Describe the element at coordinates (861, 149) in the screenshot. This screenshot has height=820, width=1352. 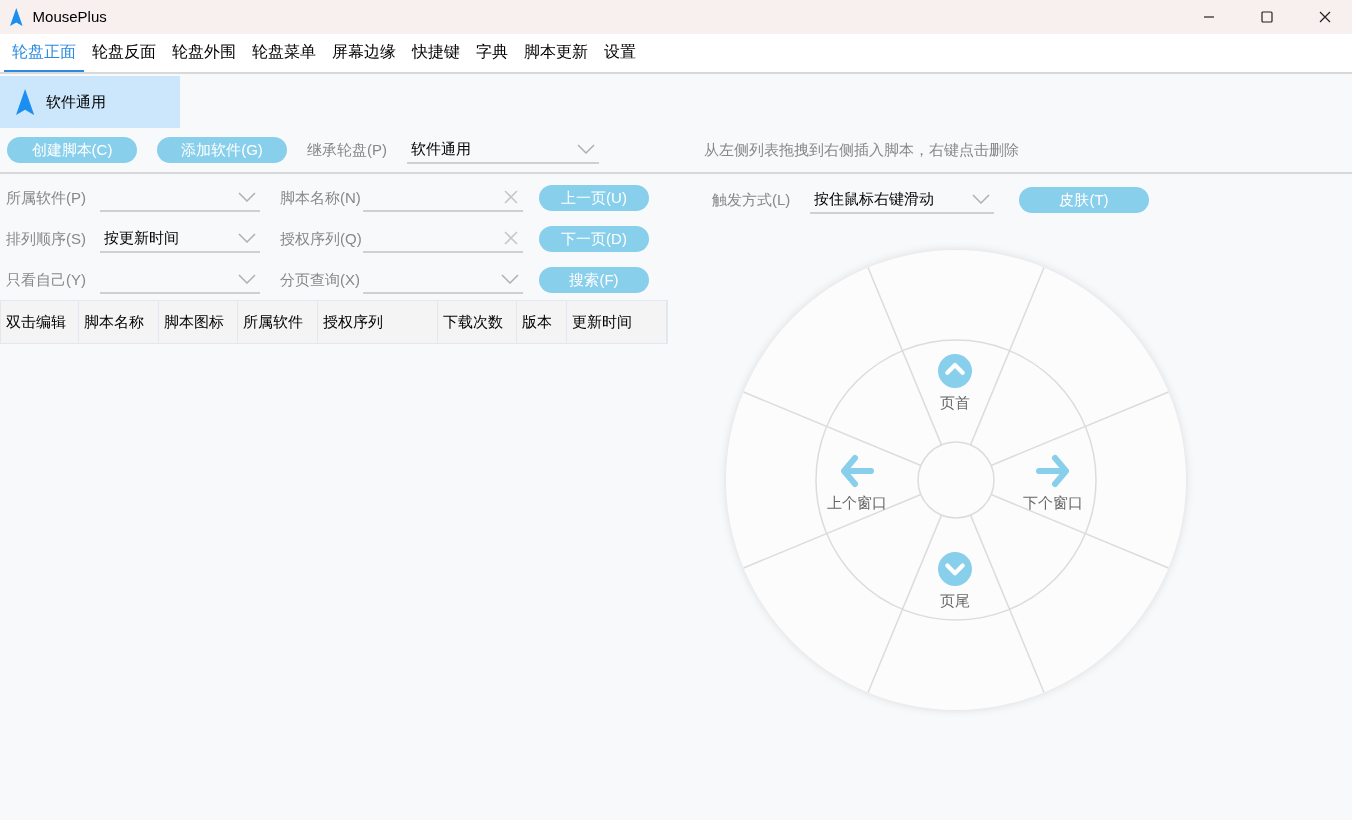
I see `hint-text: 从左侧列表拖拽到右侧插入脚本，右键点击删除` at that location.